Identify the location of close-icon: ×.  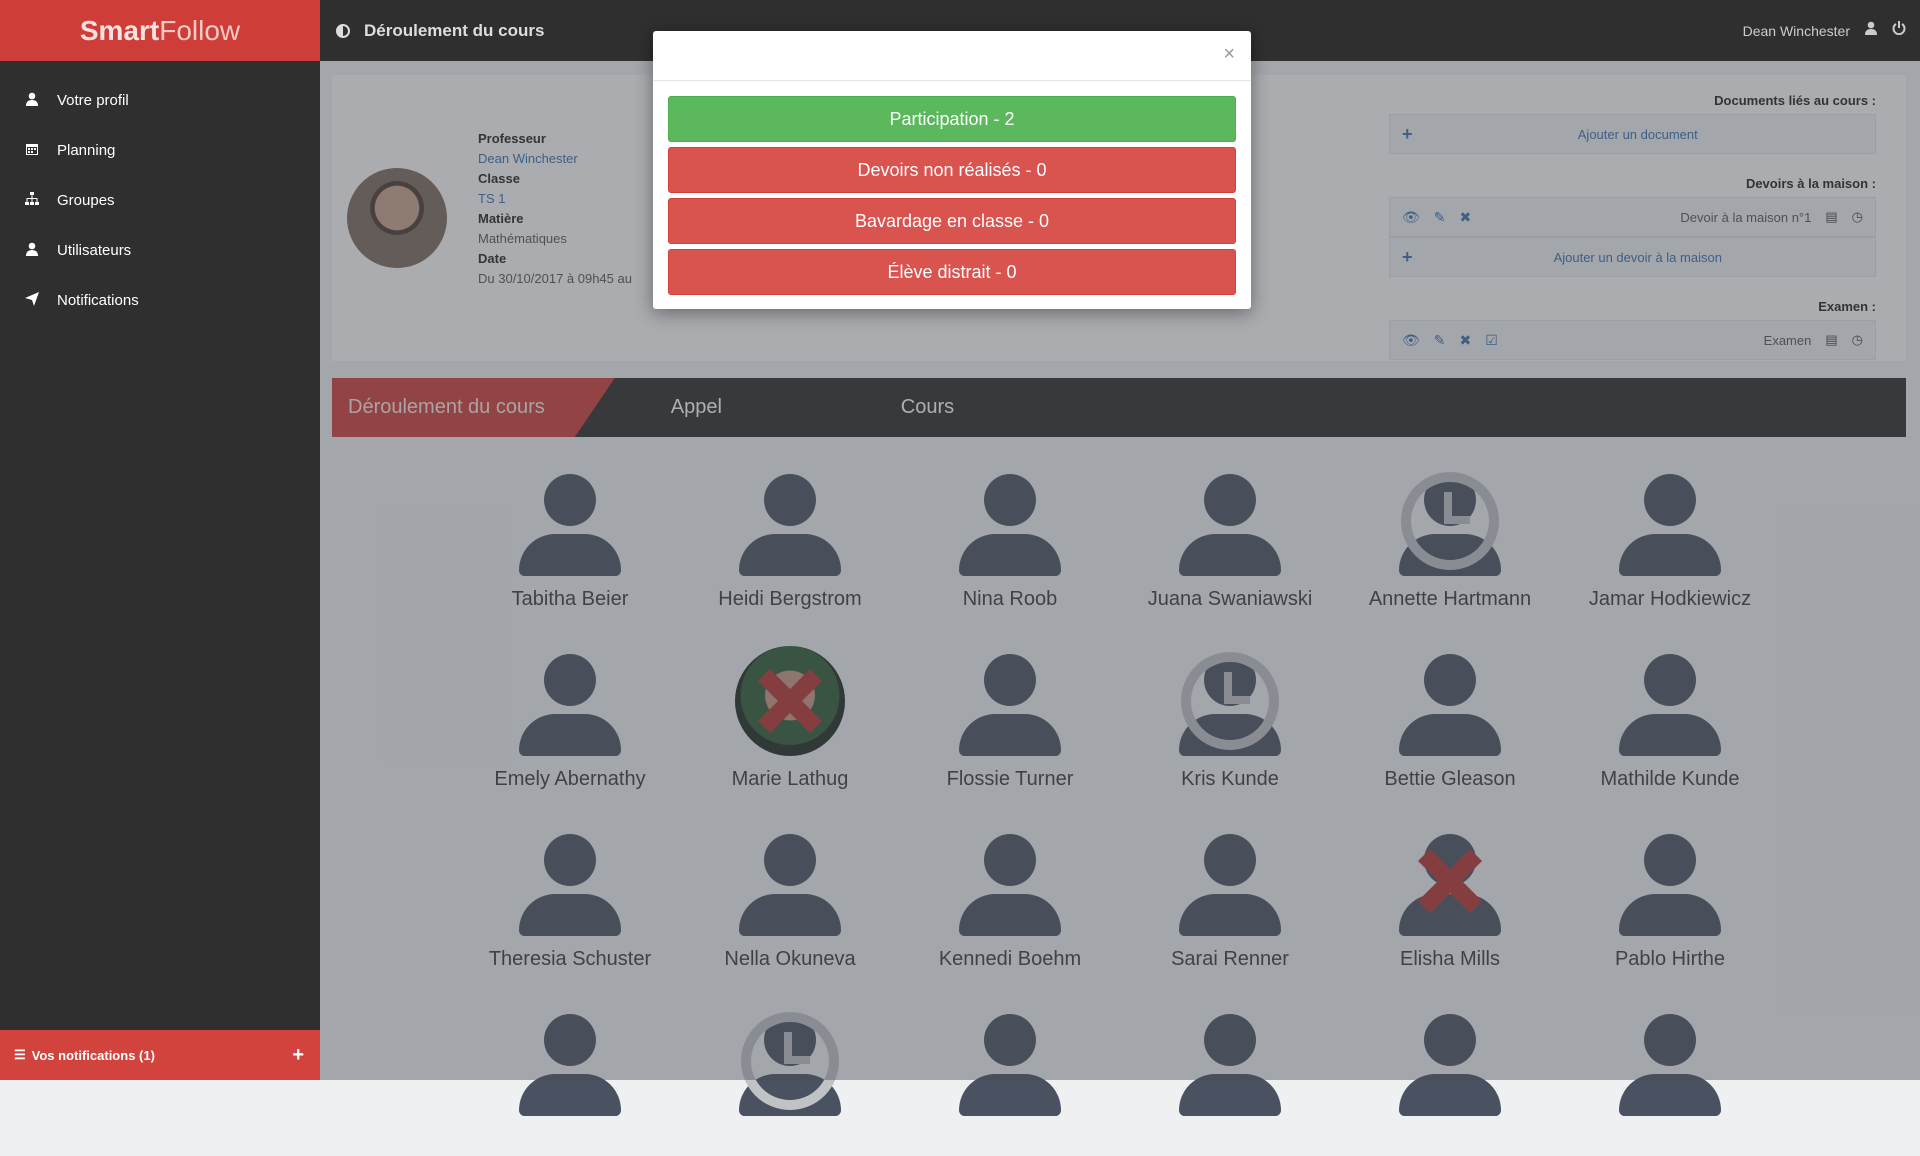
(1229, 54).